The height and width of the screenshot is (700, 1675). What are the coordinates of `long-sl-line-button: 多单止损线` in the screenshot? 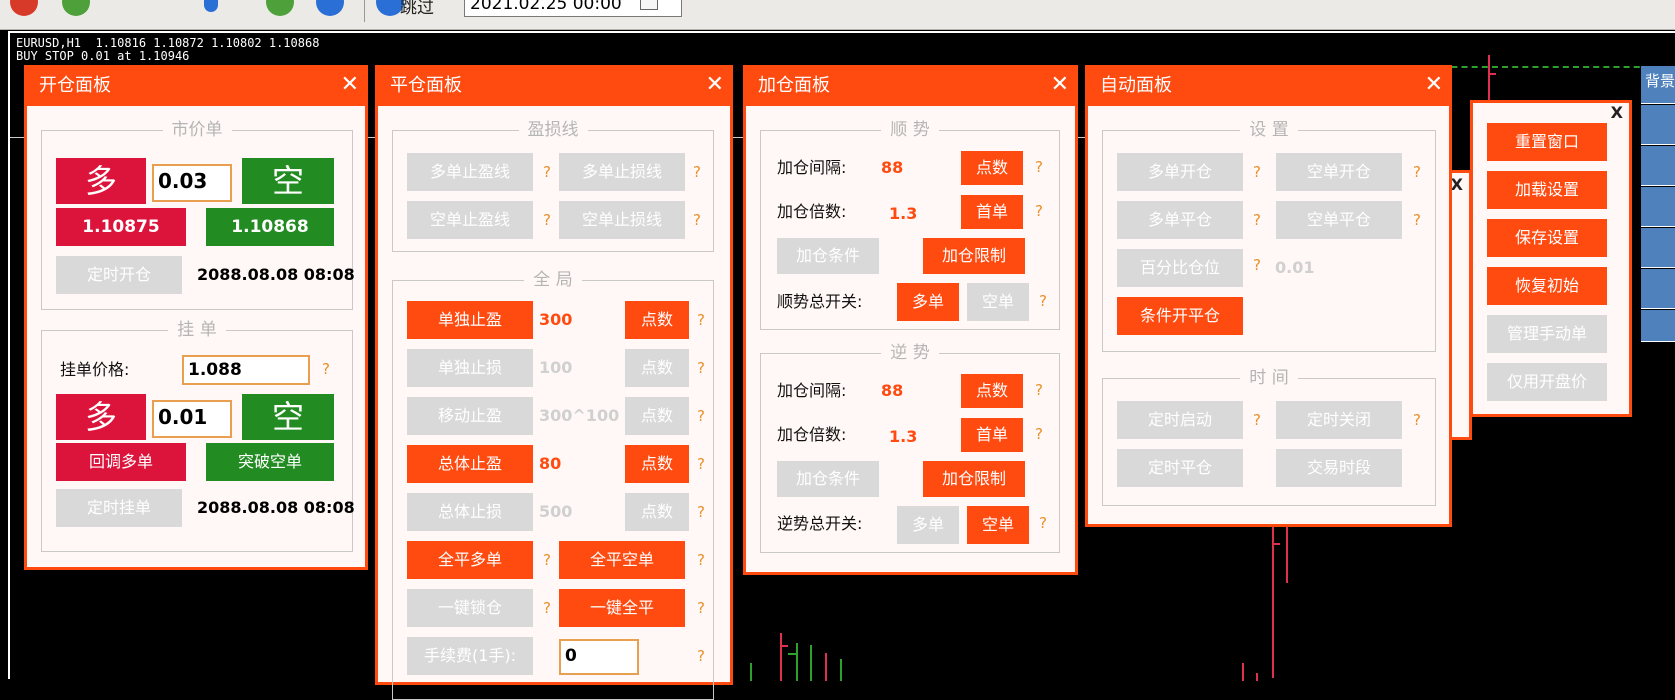 It's located at (622, 172).